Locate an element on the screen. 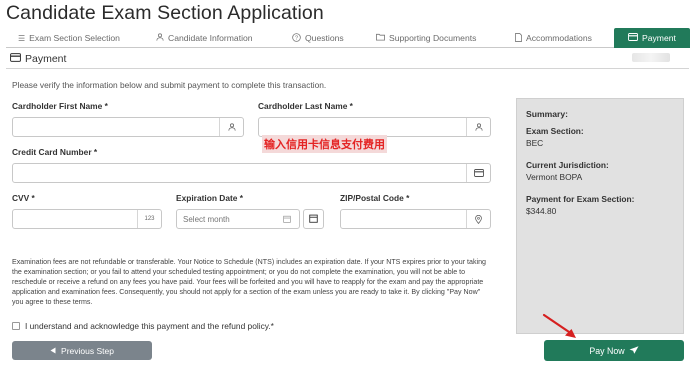 This screenshot has height=378, width=695. folder-icon is located at coordinates (380, 38).